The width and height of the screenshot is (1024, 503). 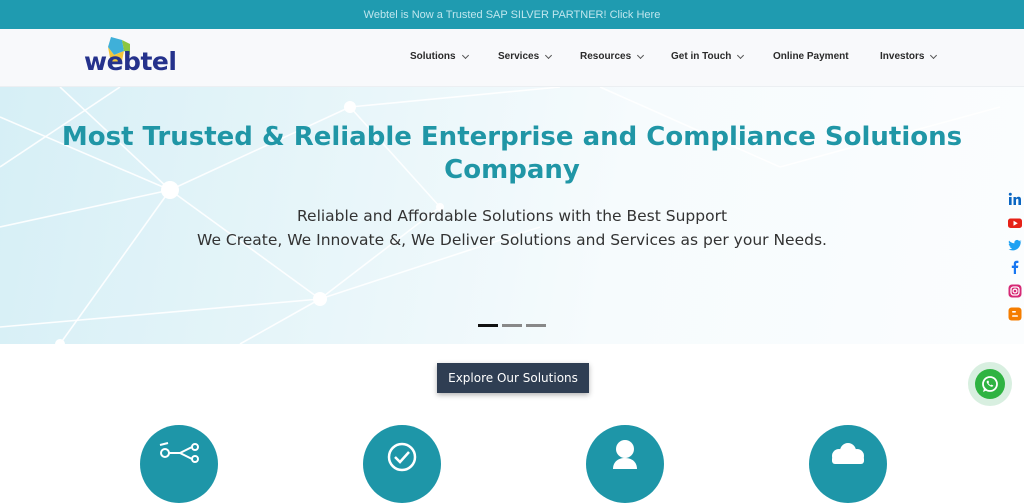 I want to click on nav-online-payment: Online Payment, so click(x=811, y=56).